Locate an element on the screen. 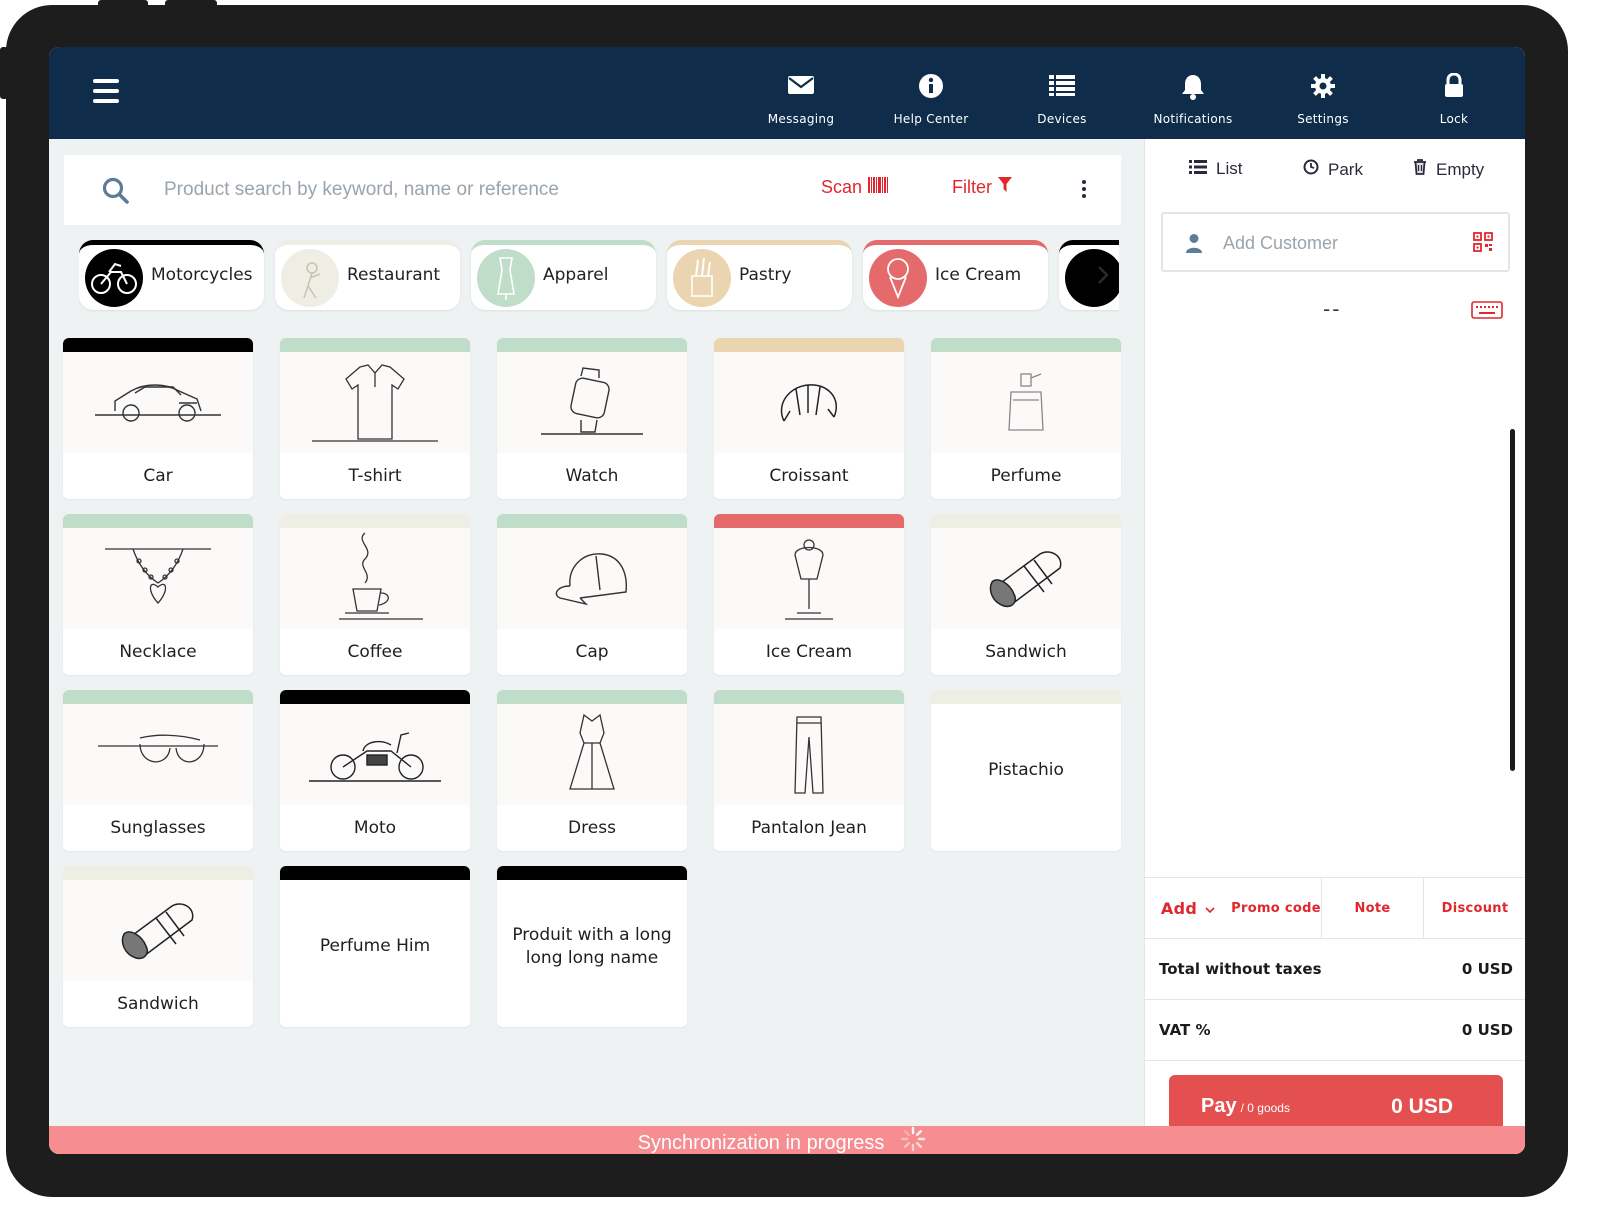  tablet-power-button is located at coordinates (123, 4).